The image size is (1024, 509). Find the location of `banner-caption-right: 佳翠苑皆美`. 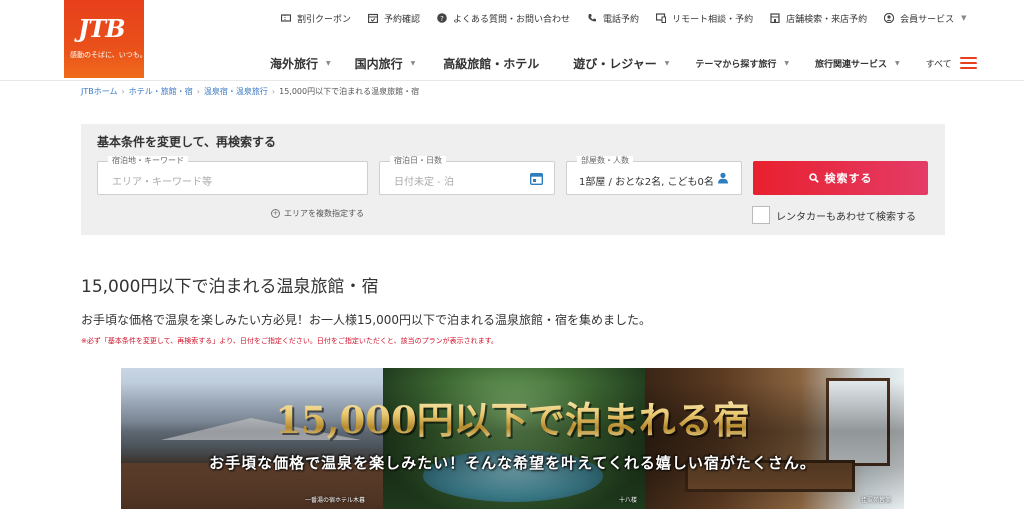

banner-caption-right: 佳翠苑皆美 is located at coordinates (876, 500).